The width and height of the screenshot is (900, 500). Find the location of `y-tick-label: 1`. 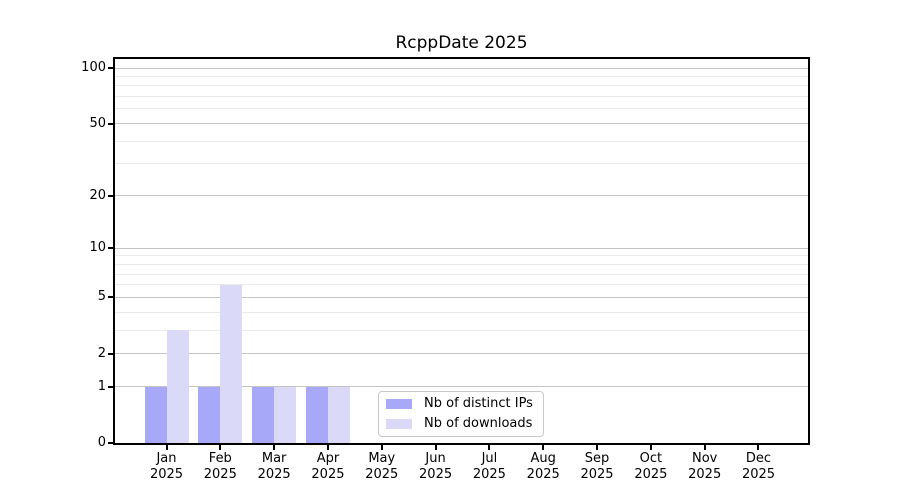

y-tick-label: 1 is located at coordinates (101, 386).